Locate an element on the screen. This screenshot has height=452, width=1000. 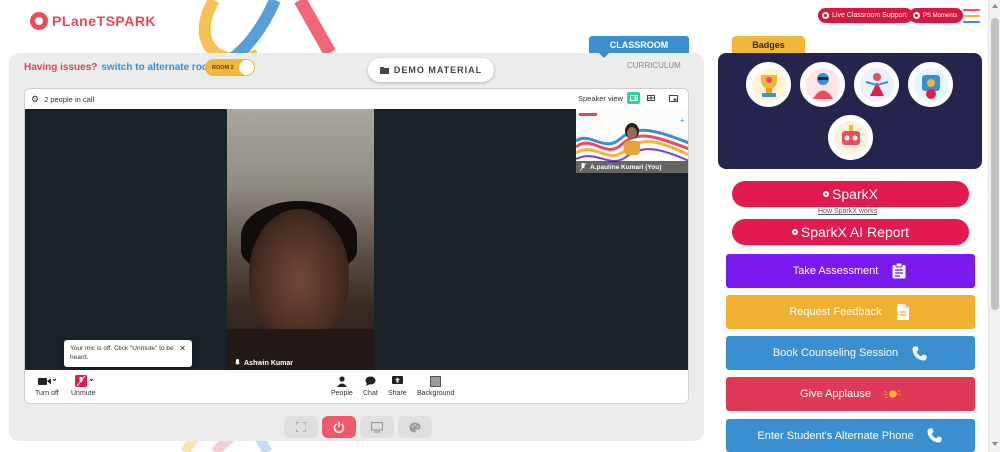
unmute-button: Unmute is located at coordinates (83, 386).